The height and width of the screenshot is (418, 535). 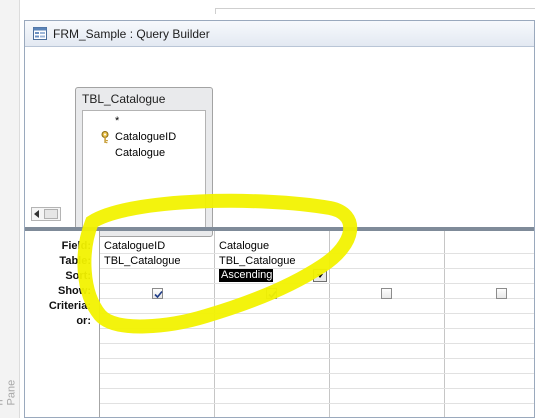 I want to click on row-label-show: Show:, so click(x=74, y=291).